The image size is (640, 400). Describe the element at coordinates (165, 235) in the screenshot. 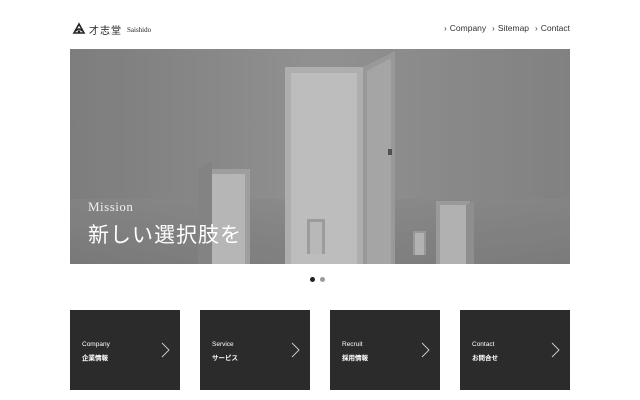

I see `hero-title: 新しい選択肢を` at that location.